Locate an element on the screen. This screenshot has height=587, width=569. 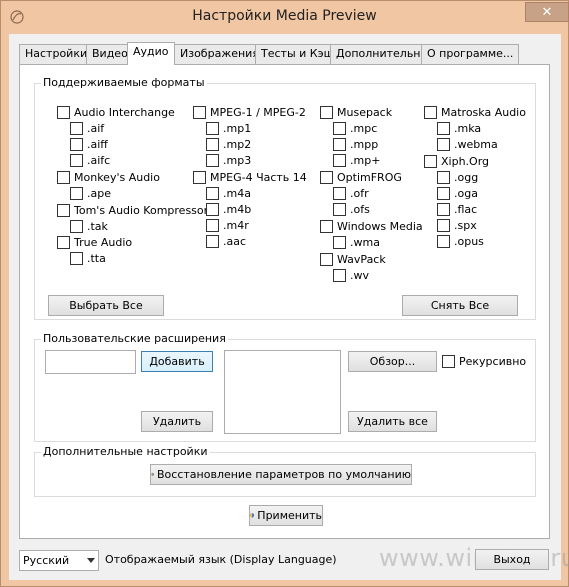
checkbox-audio-interchange: Audio Interchange is located at coordinates (116, 112).